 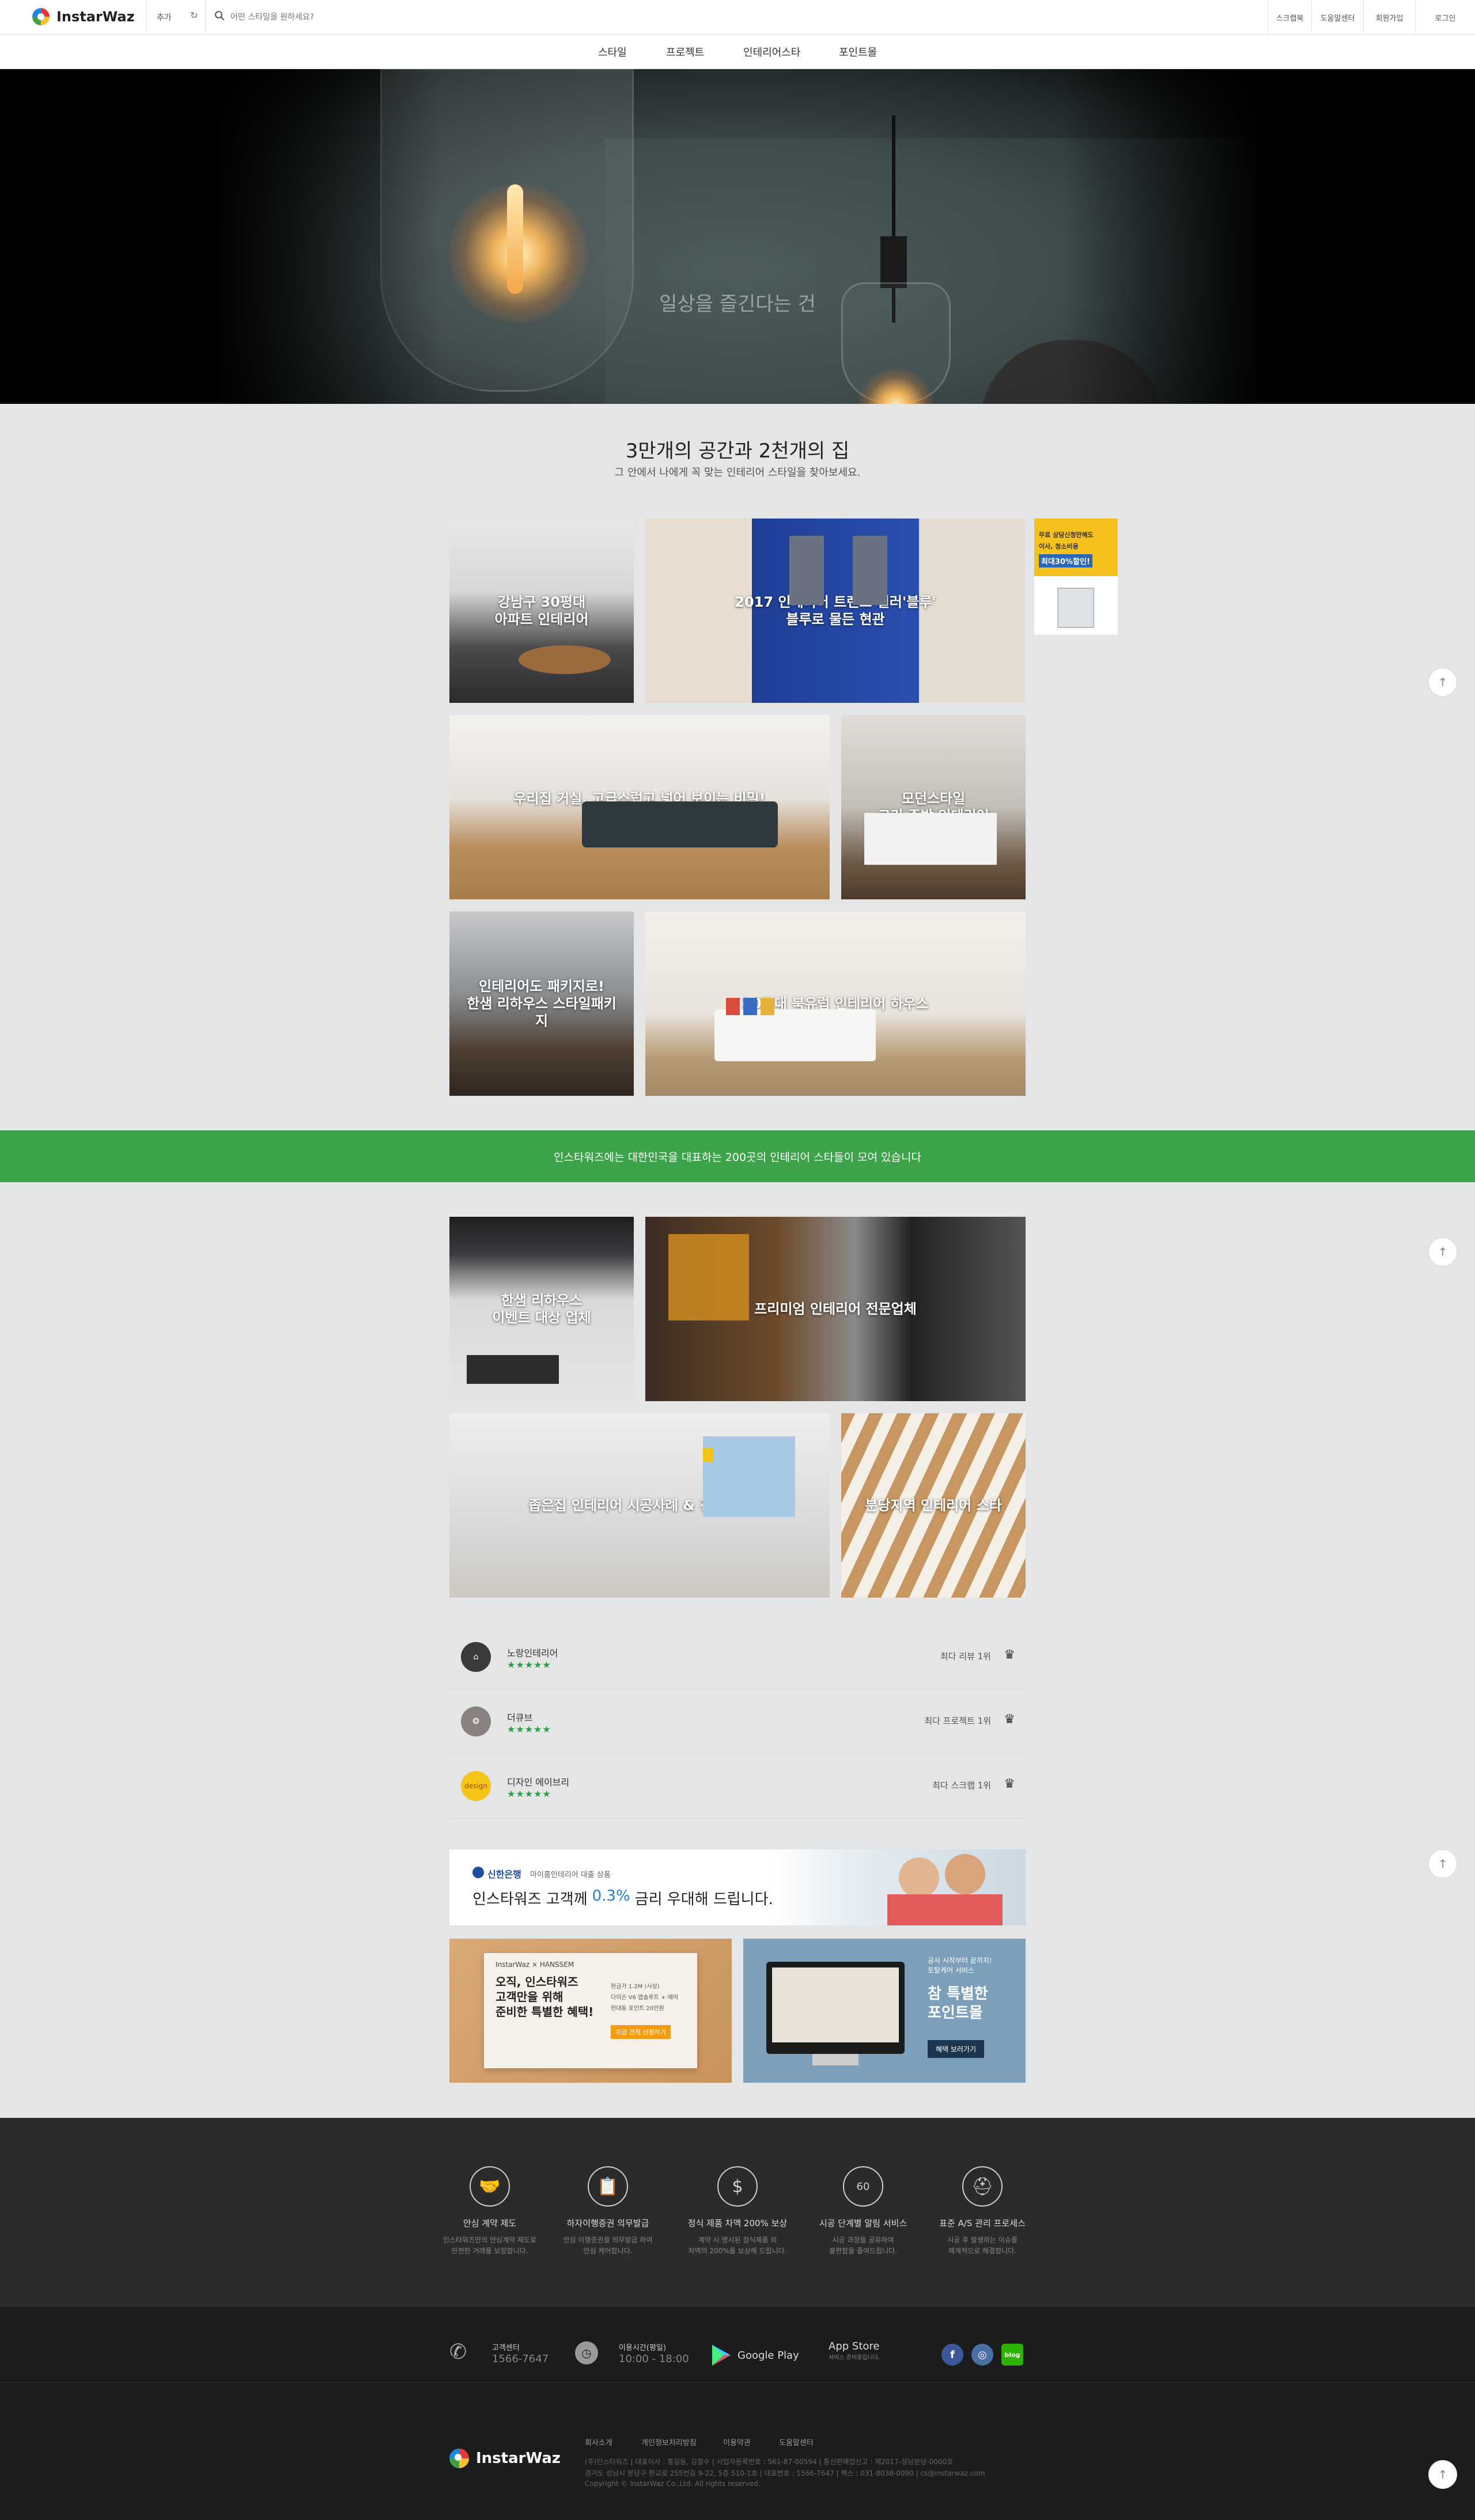 What do you see at coordinates (608, 2246) in the screenshot?
I see `feature-desc: 안심 이행증권을 의무발급 하여 안심 케어합니다.` at bounding box center [608, 2246].